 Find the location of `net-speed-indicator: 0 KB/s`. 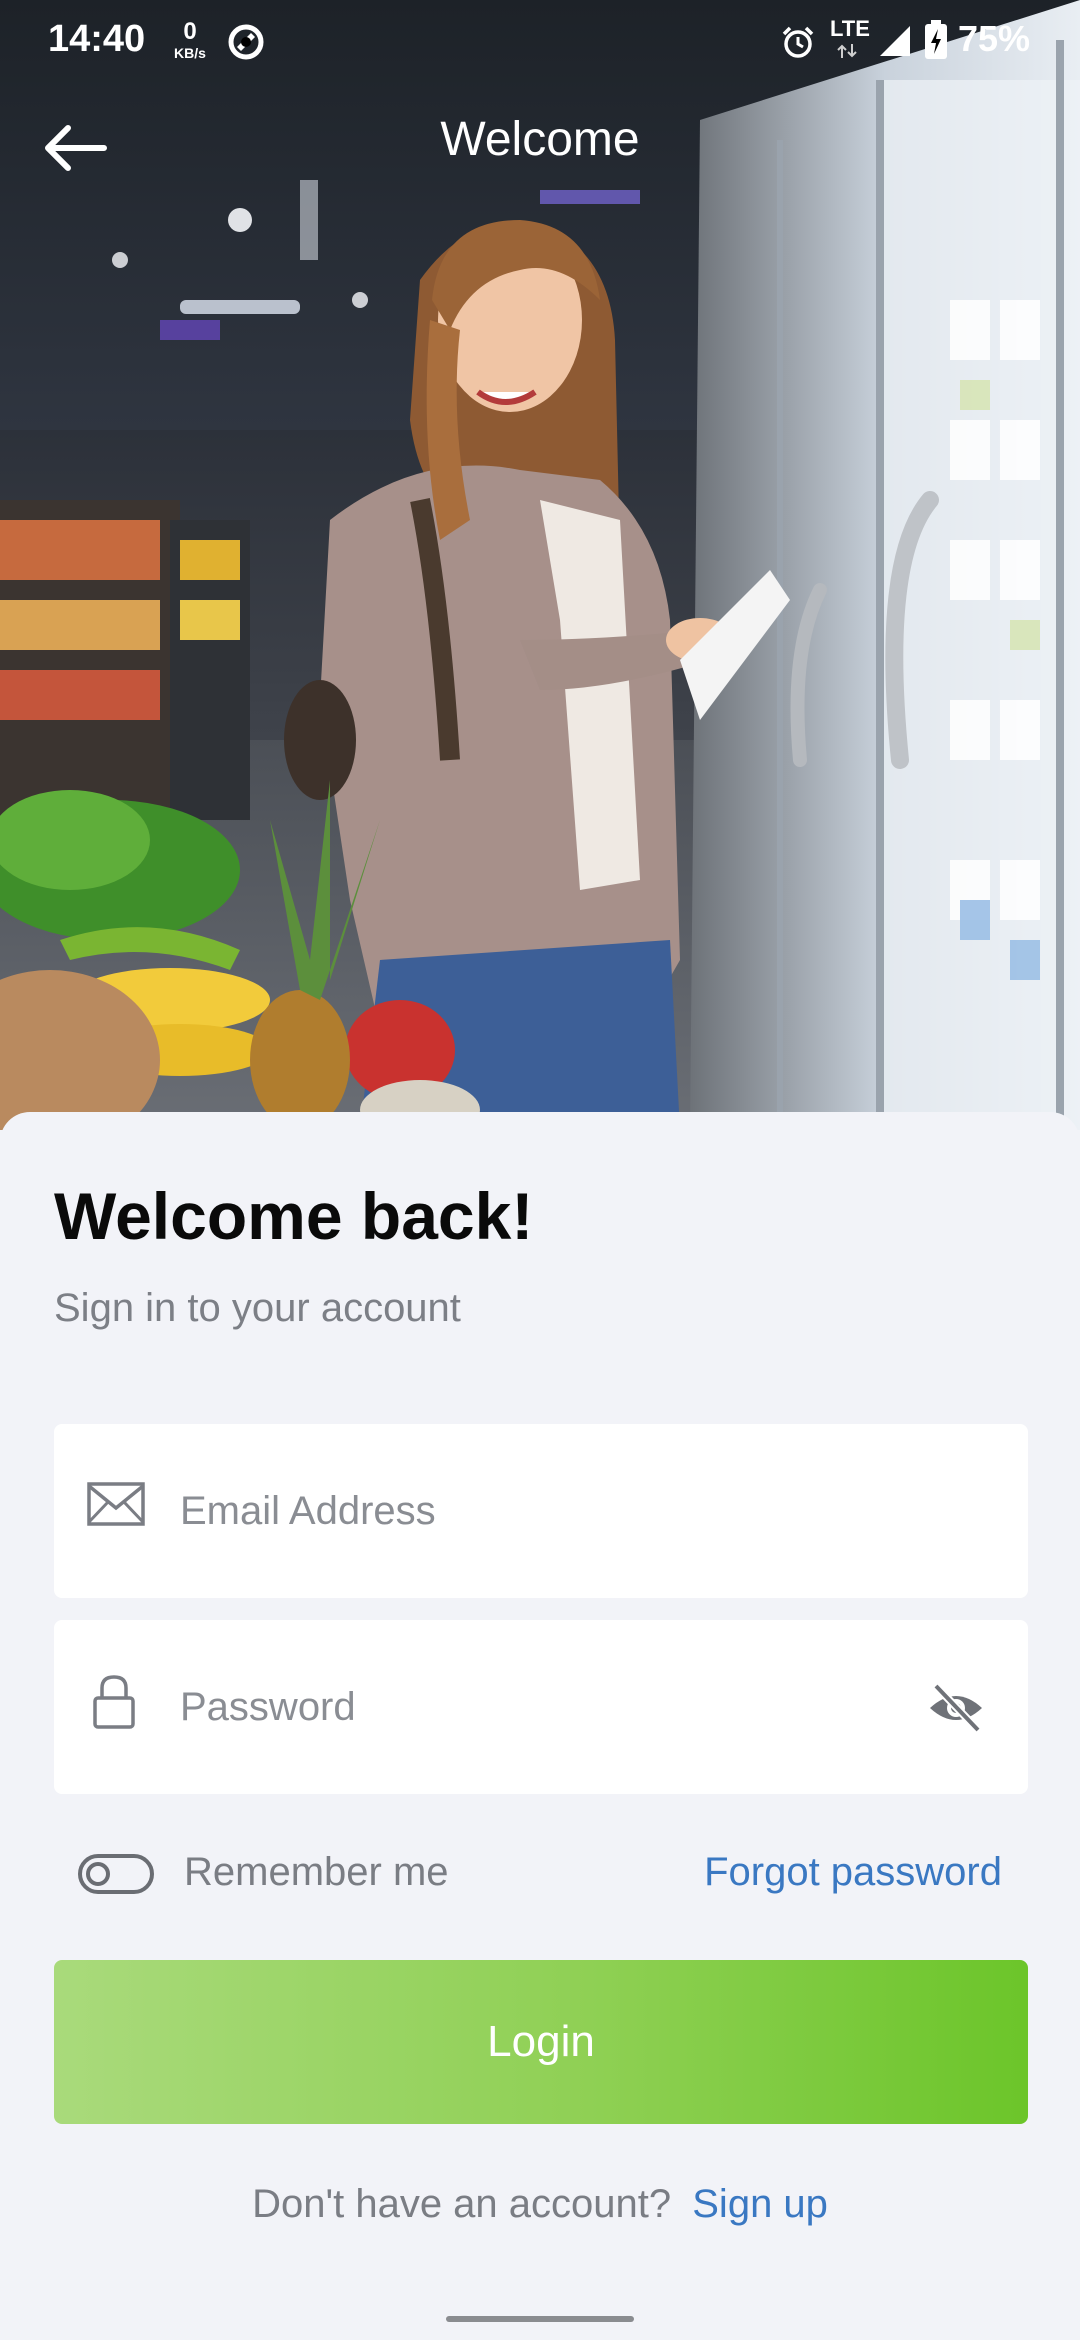

net-speed-indicator: 0 KB/s is located at coordinates (190, 39).